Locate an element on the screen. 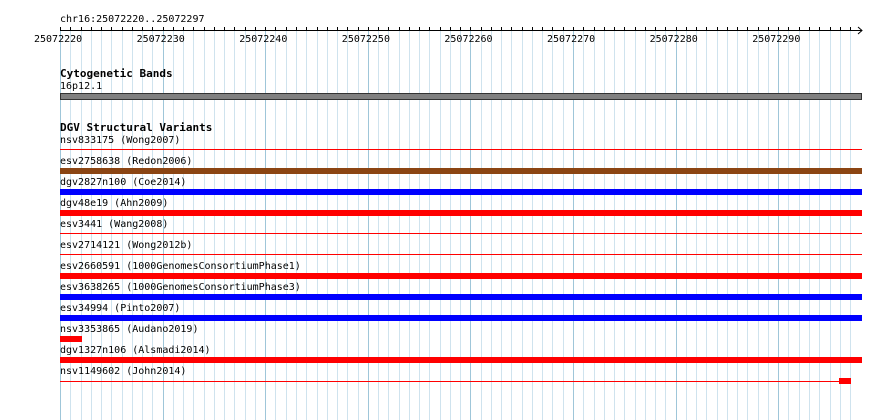 Image resolution: width=890 pixels, height=420 pixels. variant-label: nsv1149602 (John2014) is located at coordinates (123, 372).